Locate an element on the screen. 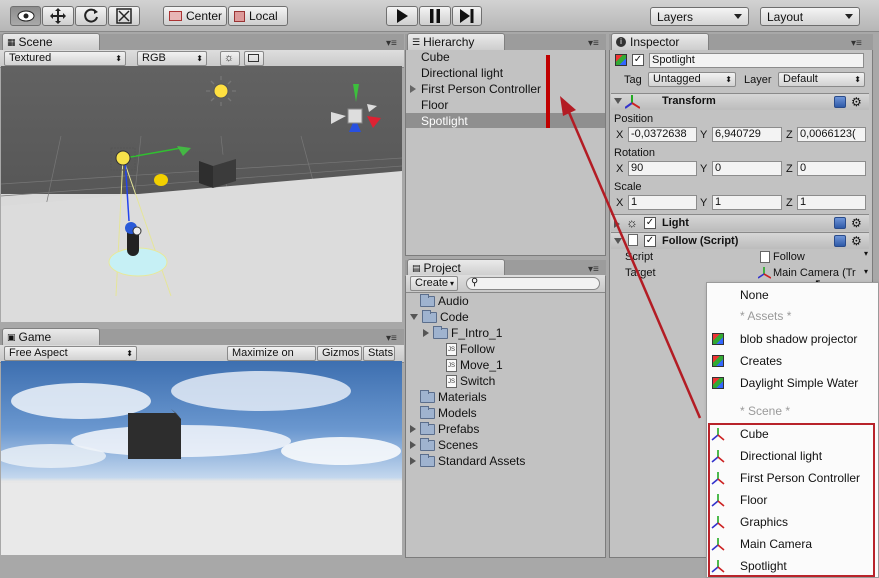  annotation-arrowhead is located at coordinates (568, 106).